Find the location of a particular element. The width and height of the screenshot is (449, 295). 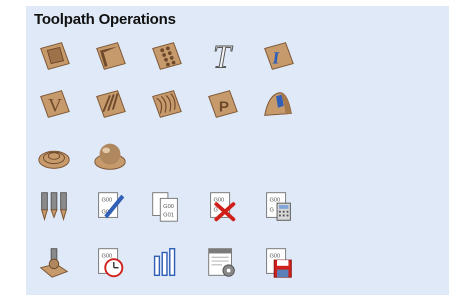

pocket-icon is located at coordinates (110, 56).